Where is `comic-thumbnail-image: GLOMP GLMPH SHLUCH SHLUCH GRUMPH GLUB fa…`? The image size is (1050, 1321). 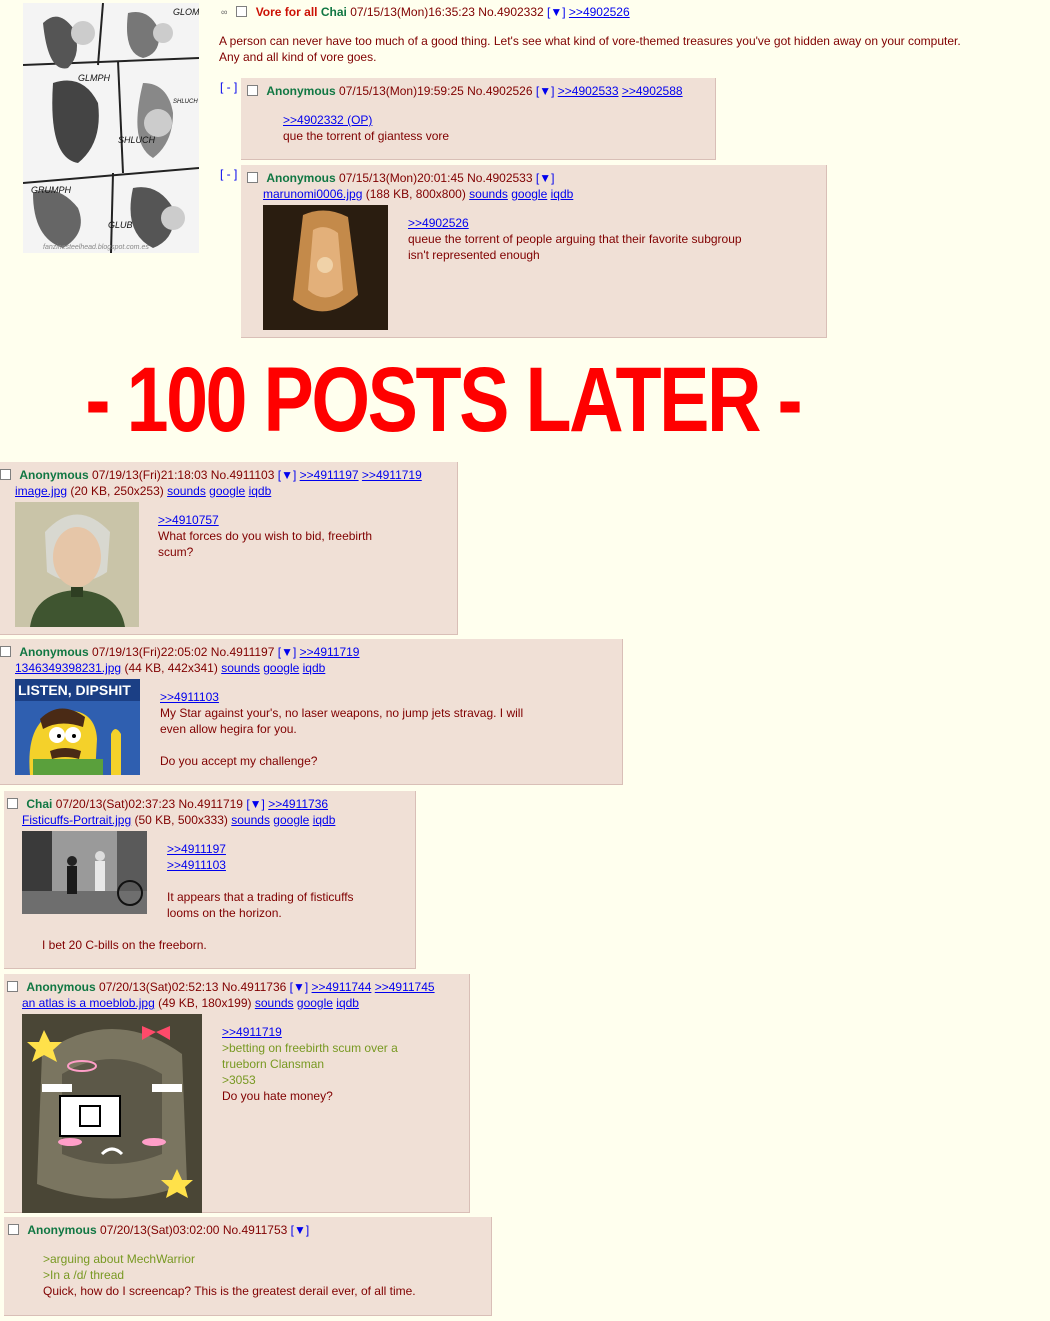 comic-thumbnail-image: GLOMP GLMPH SHLUCH SHLUCH GRUMPH GLUB fa… is located at coordinates (111, 128).